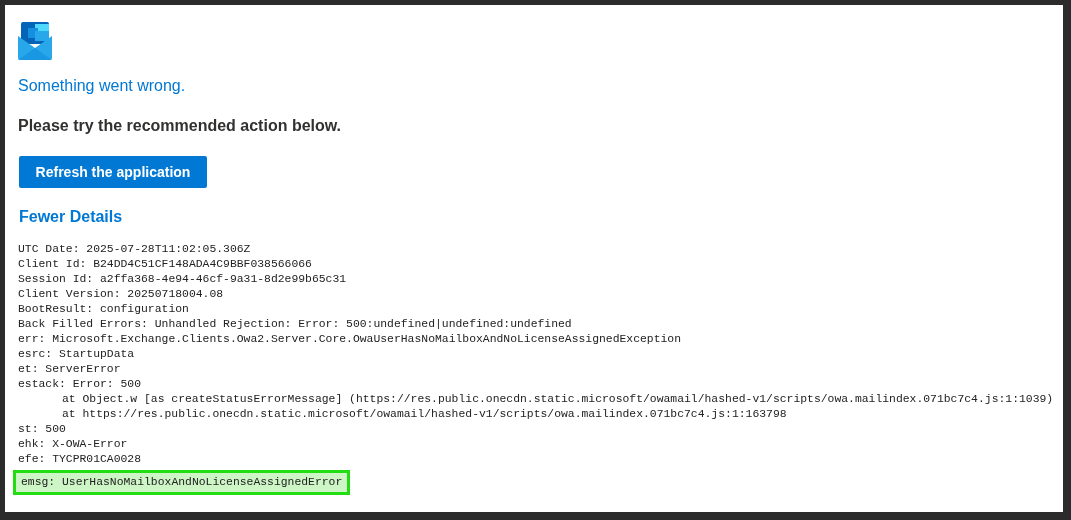 This screenshot has width=1071, height=520. I want to click on detail-line: Back Filled Errors: Unhandled Rejection: Error: 500:undefined|undefined:undefined, so click(295, 324).